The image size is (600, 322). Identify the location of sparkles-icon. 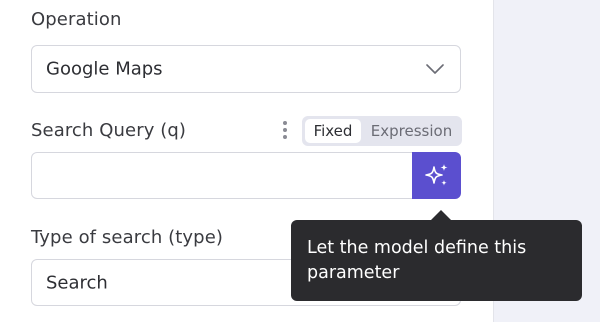
(435, 174).